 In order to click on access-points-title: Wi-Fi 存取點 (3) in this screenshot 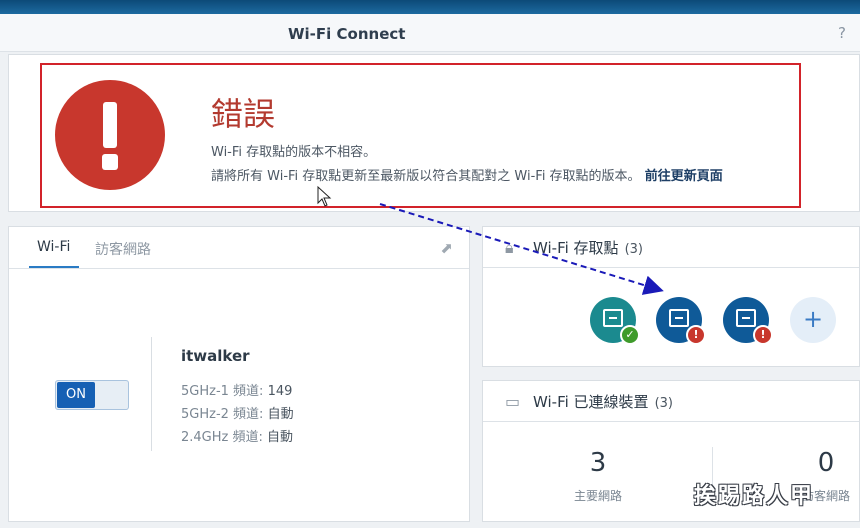, I will do `click(588, 247)`.